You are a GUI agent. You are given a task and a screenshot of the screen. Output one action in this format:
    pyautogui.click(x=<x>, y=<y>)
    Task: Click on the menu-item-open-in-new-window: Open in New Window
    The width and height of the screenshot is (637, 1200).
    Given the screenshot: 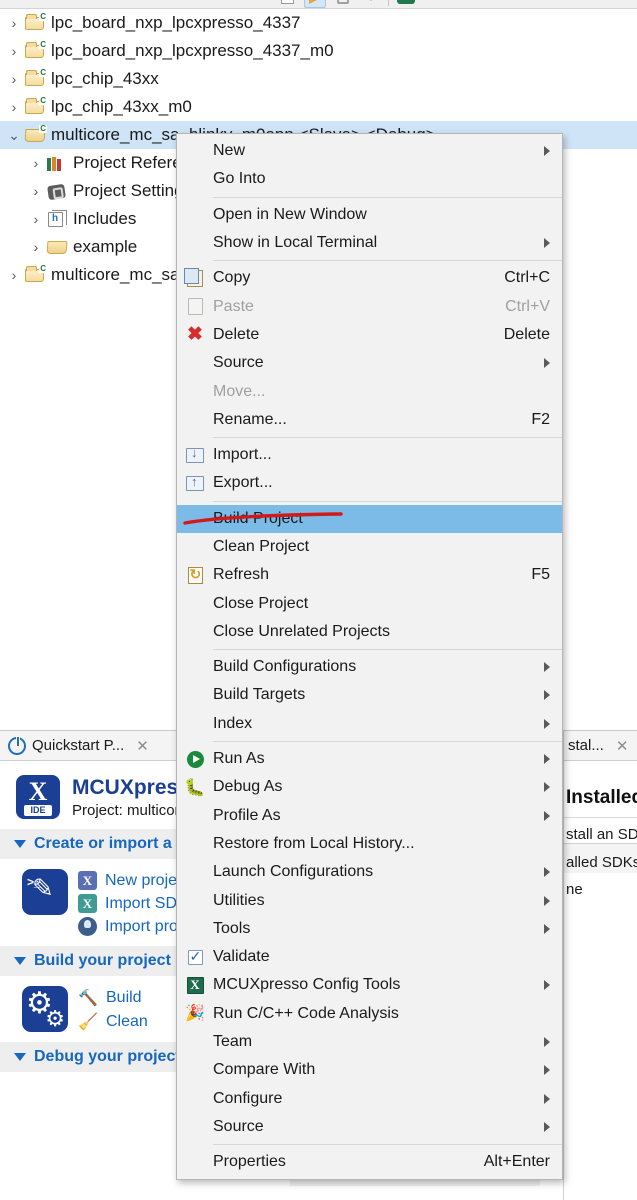 What is the action you would take?
    pyautogui.click(x=369, y=215)
    